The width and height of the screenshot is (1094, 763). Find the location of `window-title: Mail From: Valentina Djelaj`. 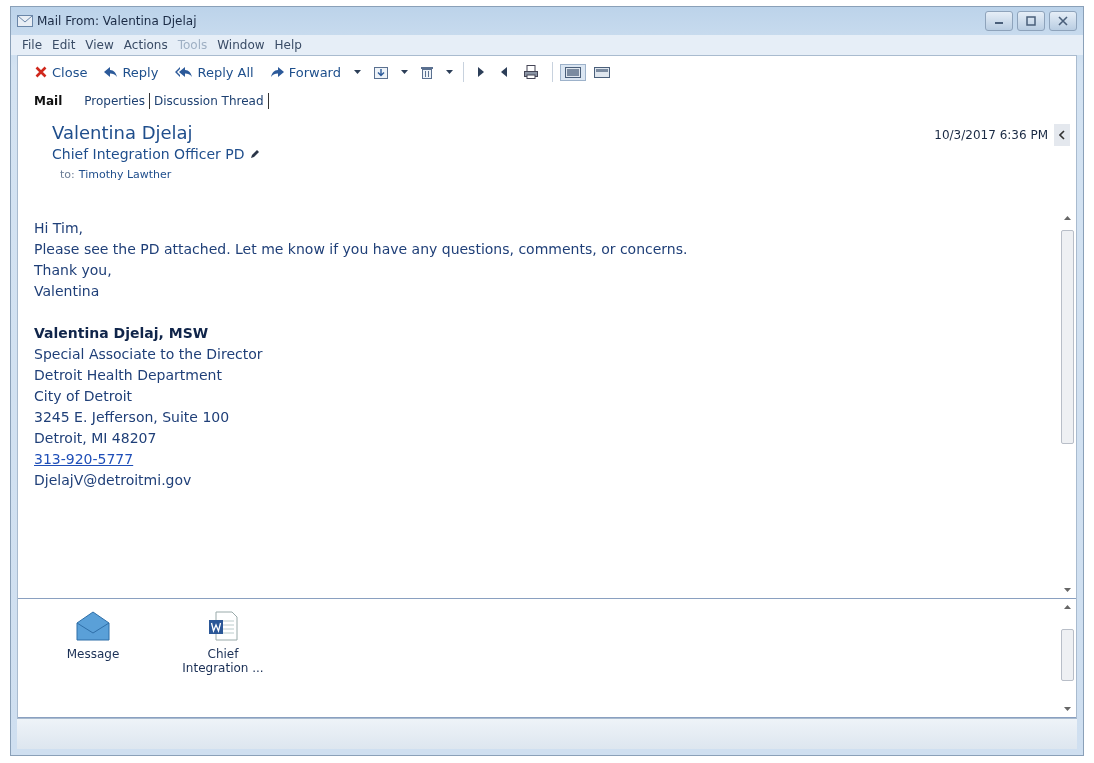

window-title: Mail From: Valentina Djelaj is located at coordinates (117, 21).